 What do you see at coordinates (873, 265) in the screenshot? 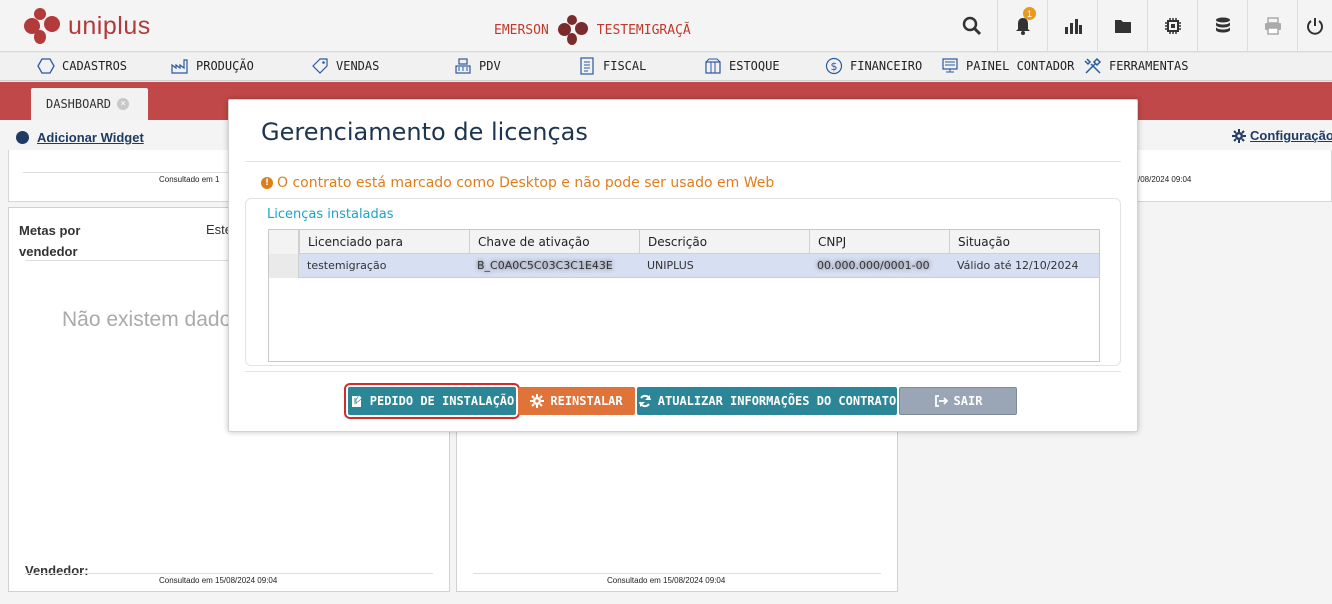
I see `cell-cnpj: 00.000.000/0001-00` at bounding box center [873, 265].